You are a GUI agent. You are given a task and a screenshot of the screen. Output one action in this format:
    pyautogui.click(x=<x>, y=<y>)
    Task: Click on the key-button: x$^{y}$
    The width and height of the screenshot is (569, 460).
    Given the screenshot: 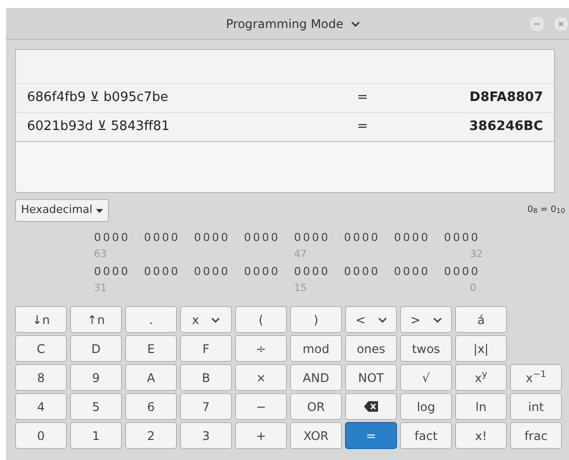 What is the action you would take?
    pyautogui.click(x=481, y=377)
    